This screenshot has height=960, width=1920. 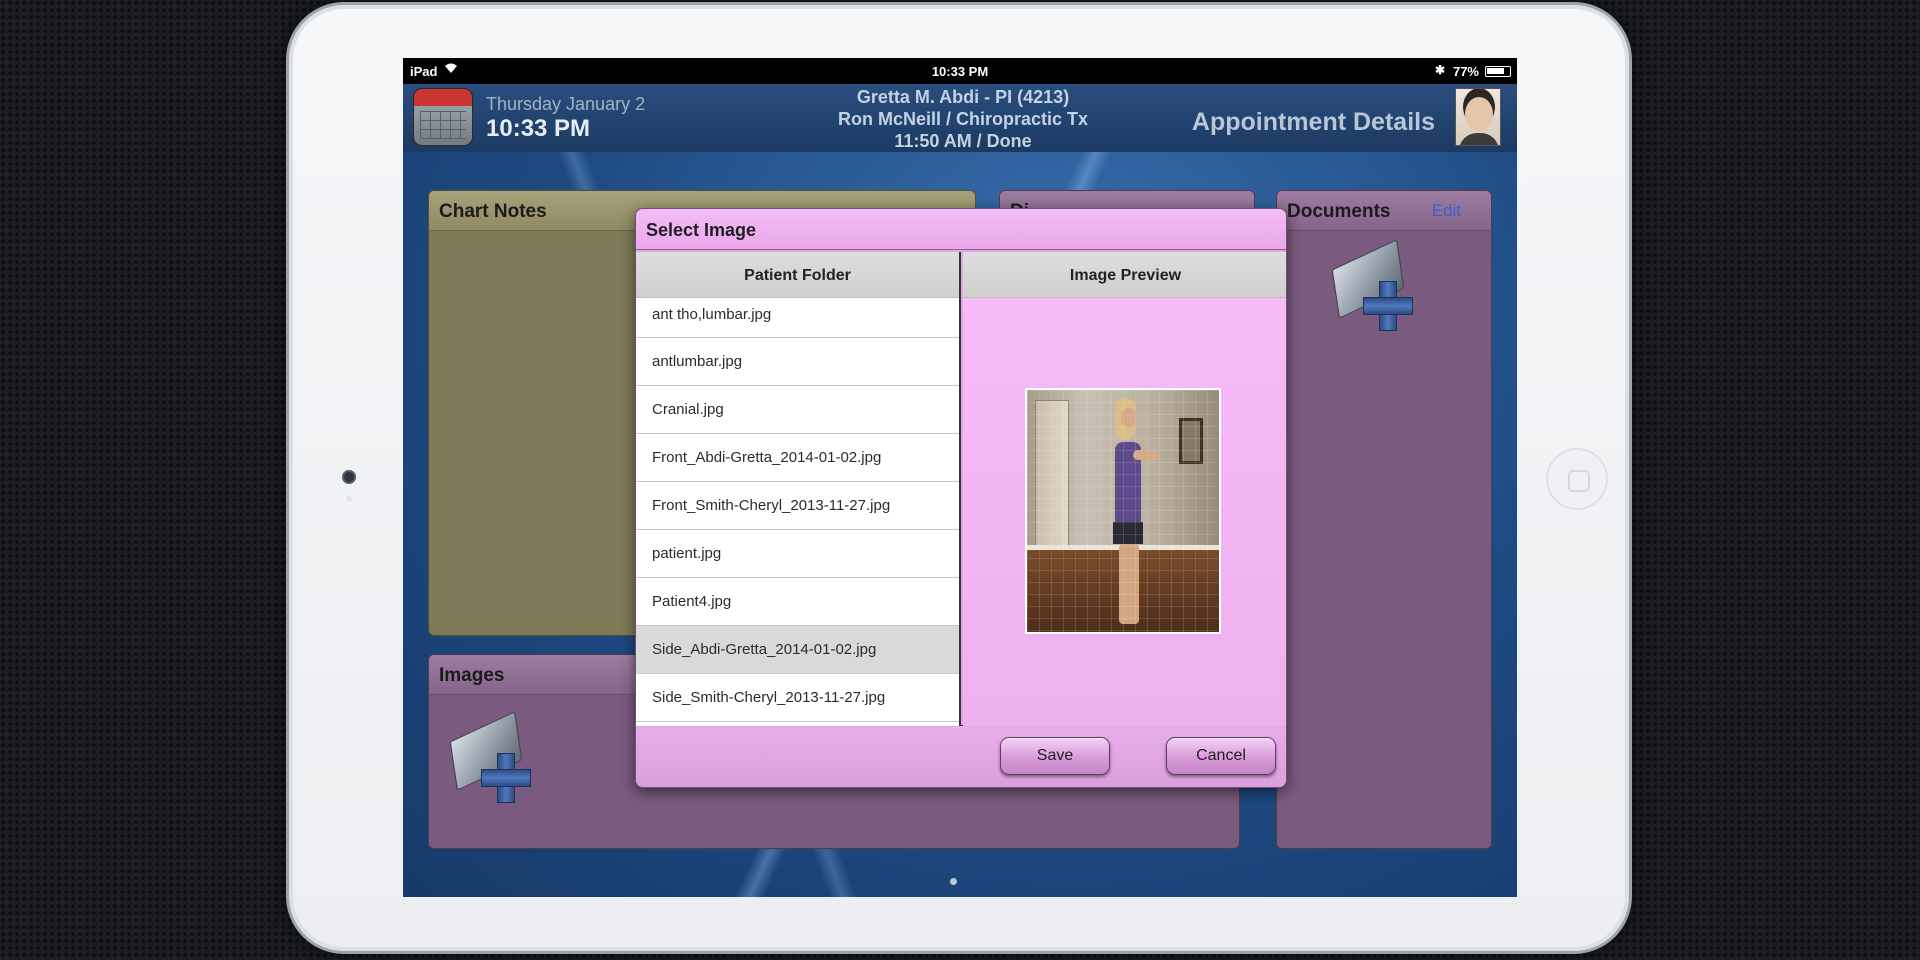 What do you see at coordinates (349, 499) in the screenshot?
I see `camera-sensor` at bounding box center [349, 499].